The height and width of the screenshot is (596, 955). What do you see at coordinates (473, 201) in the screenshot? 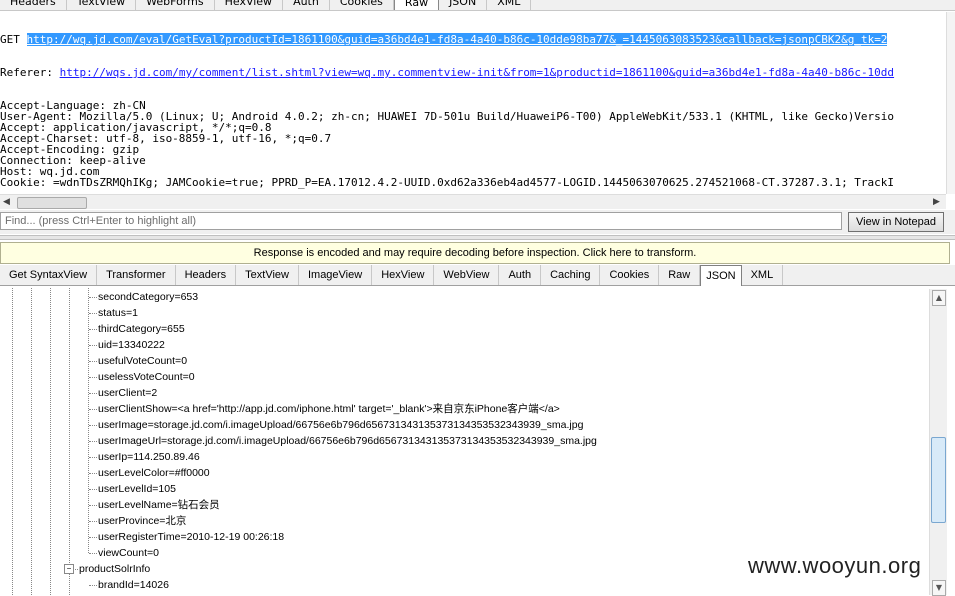
I see `request-horizontal-scrollbar: ◀ ▶` at bounding box center [473, 201].